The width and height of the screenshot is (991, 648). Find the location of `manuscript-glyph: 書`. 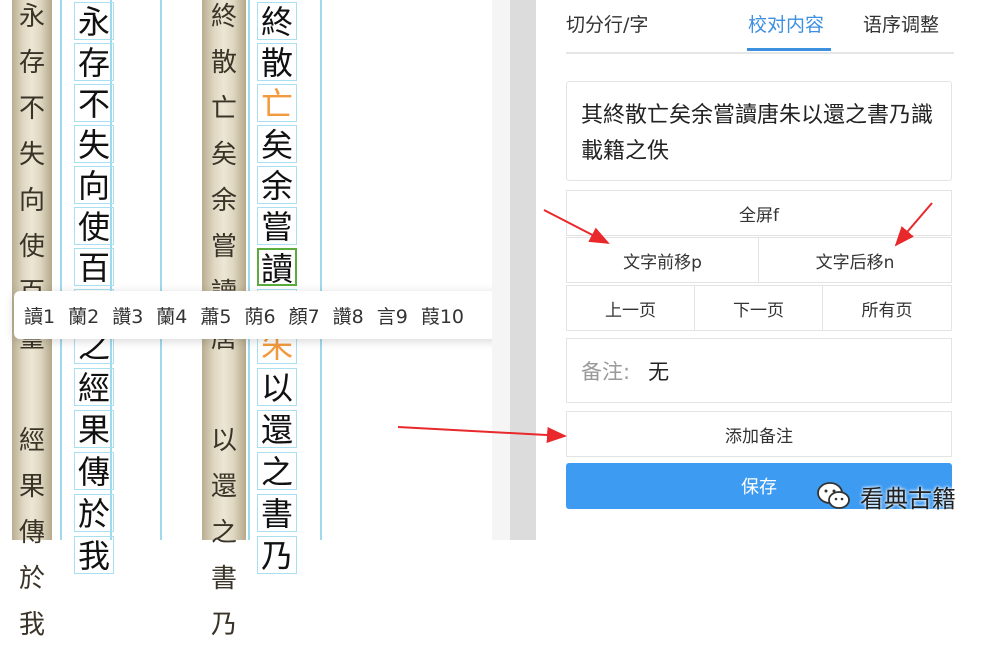

manuscript-glyph: 書 is located at coordinates (223, 579).